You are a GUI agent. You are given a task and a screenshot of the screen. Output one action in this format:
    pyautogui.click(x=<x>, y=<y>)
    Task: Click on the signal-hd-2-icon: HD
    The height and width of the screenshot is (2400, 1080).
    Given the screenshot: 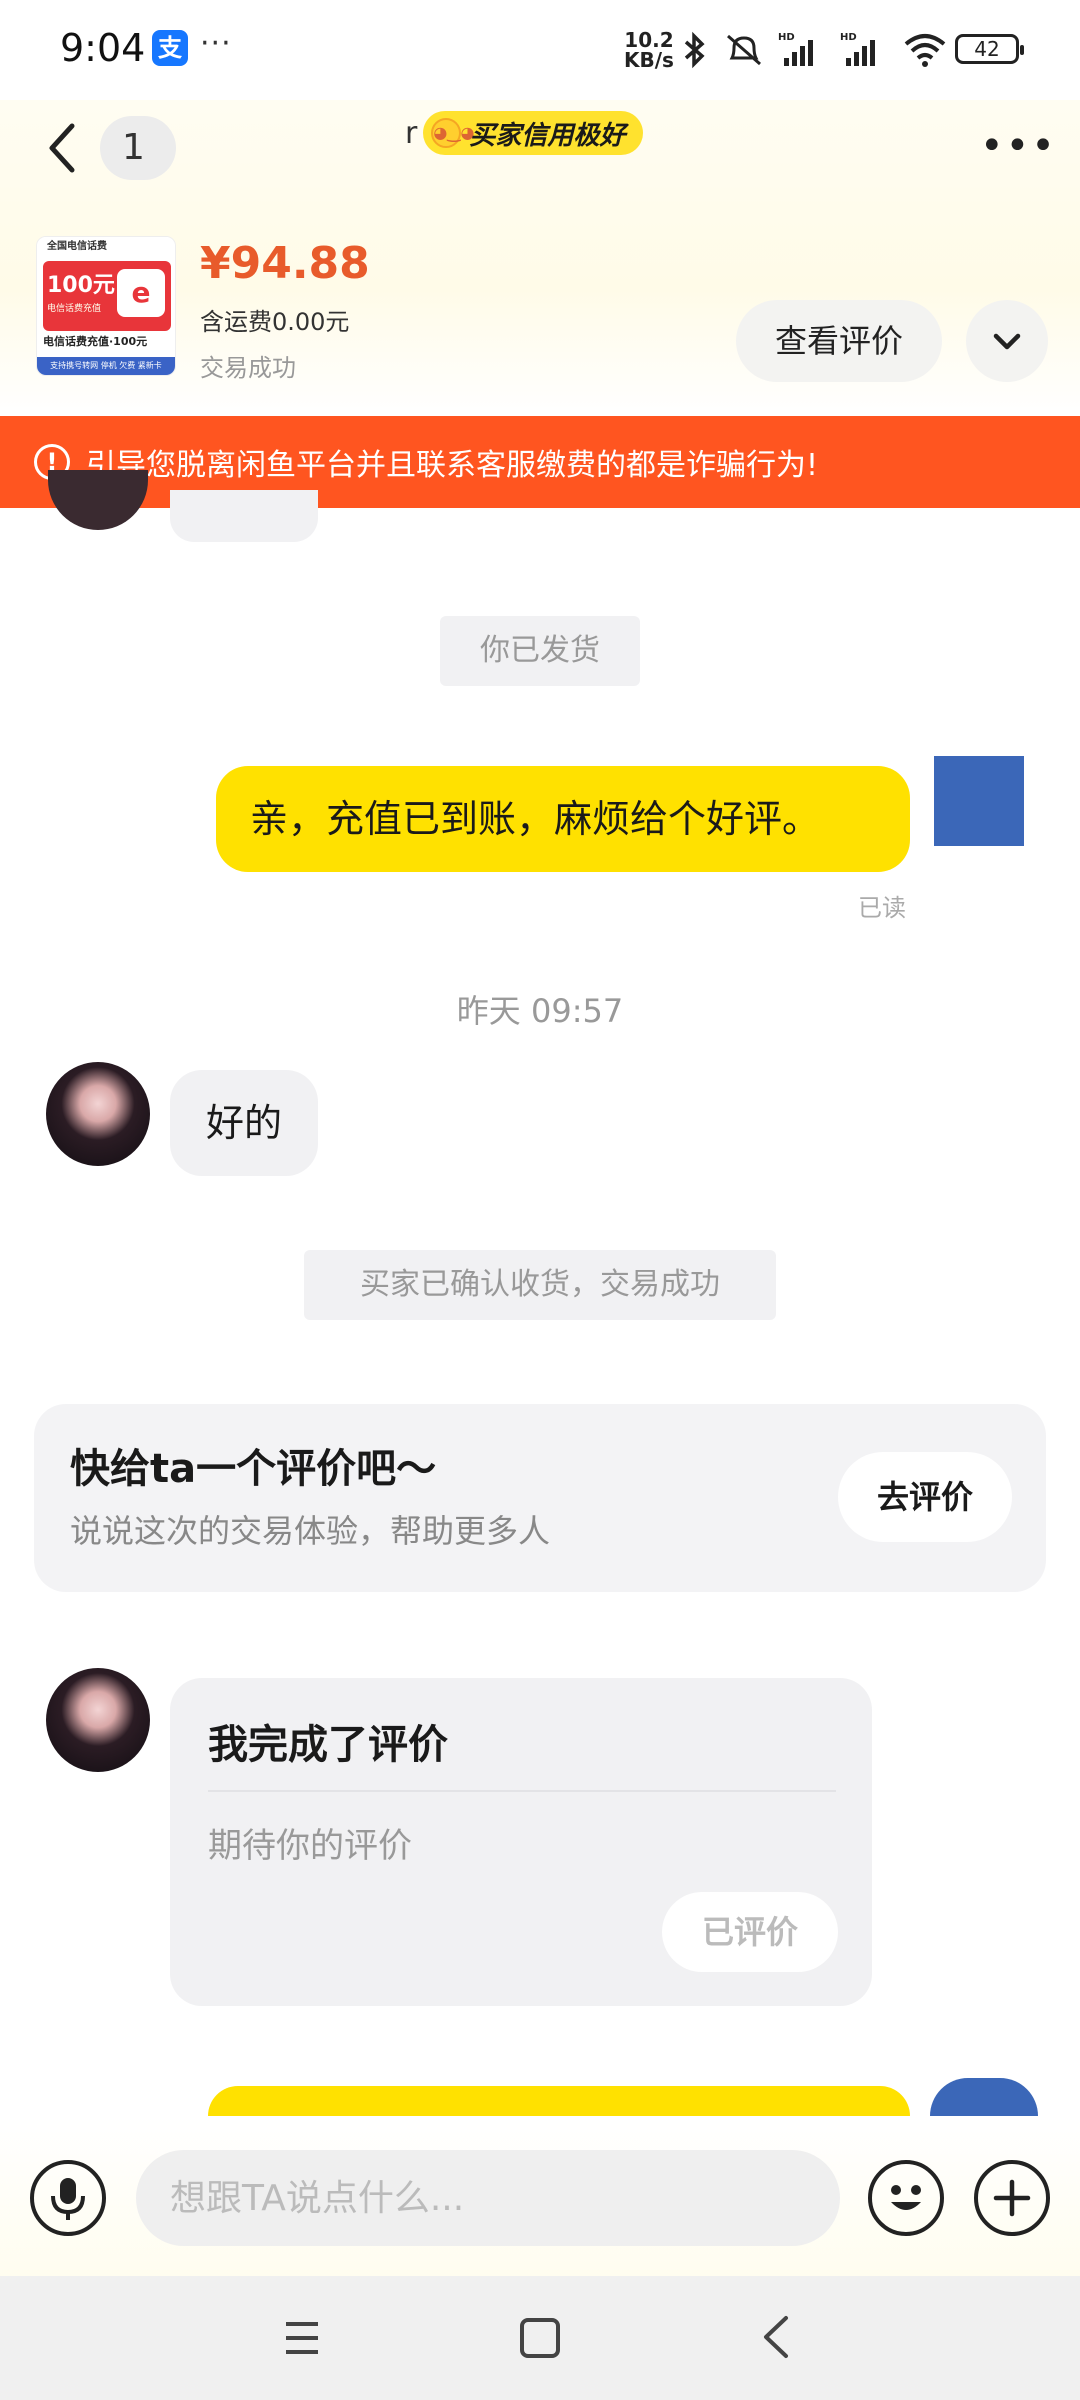 What is the action you would take?
    pyautogui.click(x=857, y=49)
    